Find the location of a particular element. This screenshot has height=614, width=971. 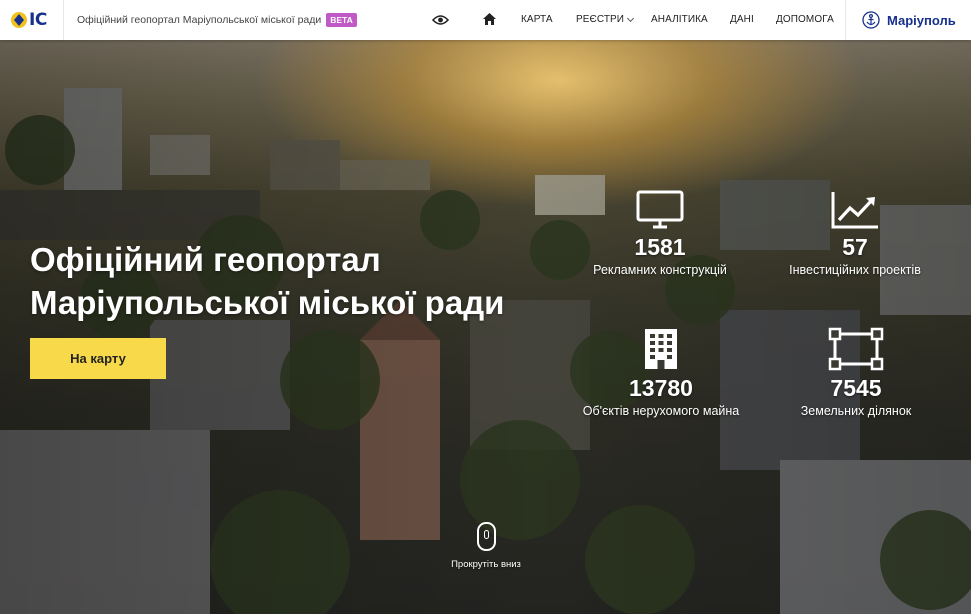

scroll-down-hint: Прокрутіть вниз is located at coordinates (486, 546).